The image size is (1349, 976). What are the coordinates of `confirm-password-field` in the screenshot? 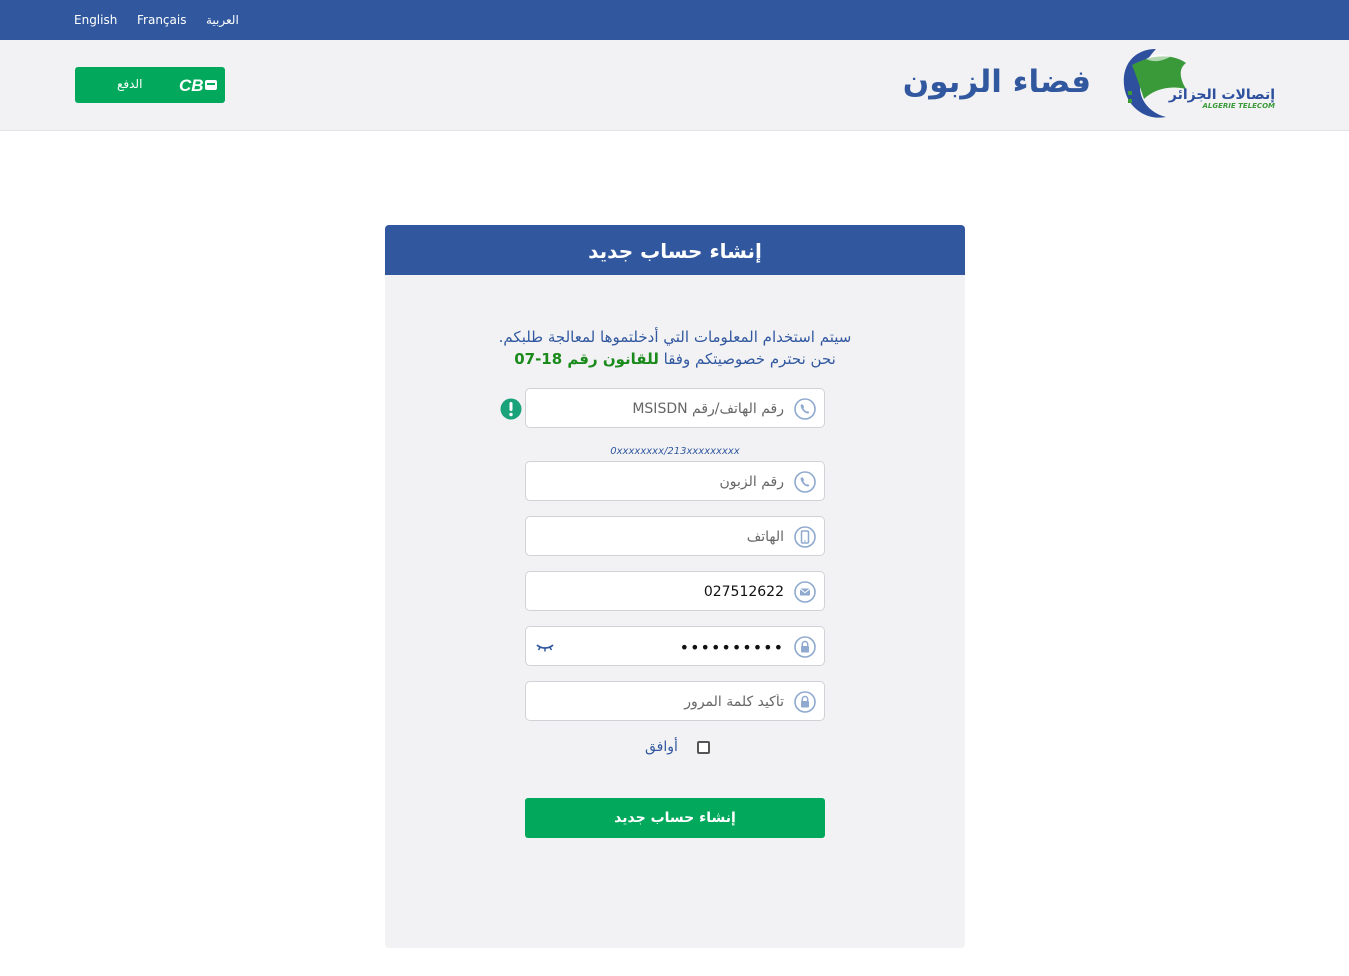 It's located at (675, 701).